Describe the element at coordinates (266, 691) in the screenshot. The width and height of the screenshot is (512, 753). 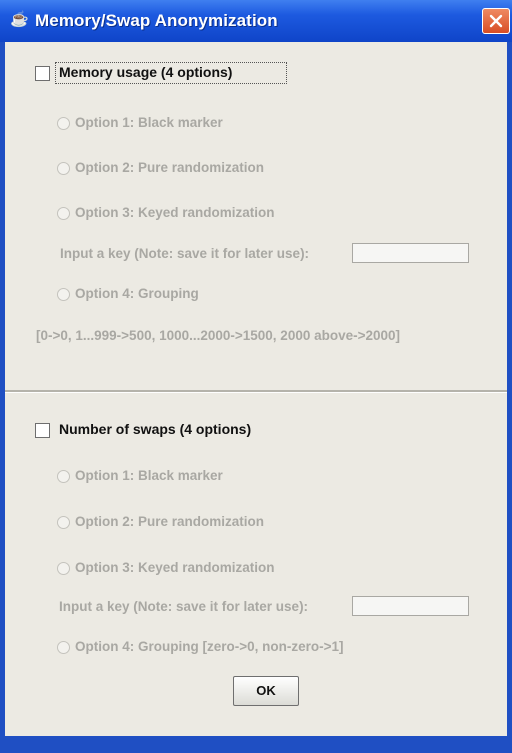
I see `ok-button: OK` at that location.